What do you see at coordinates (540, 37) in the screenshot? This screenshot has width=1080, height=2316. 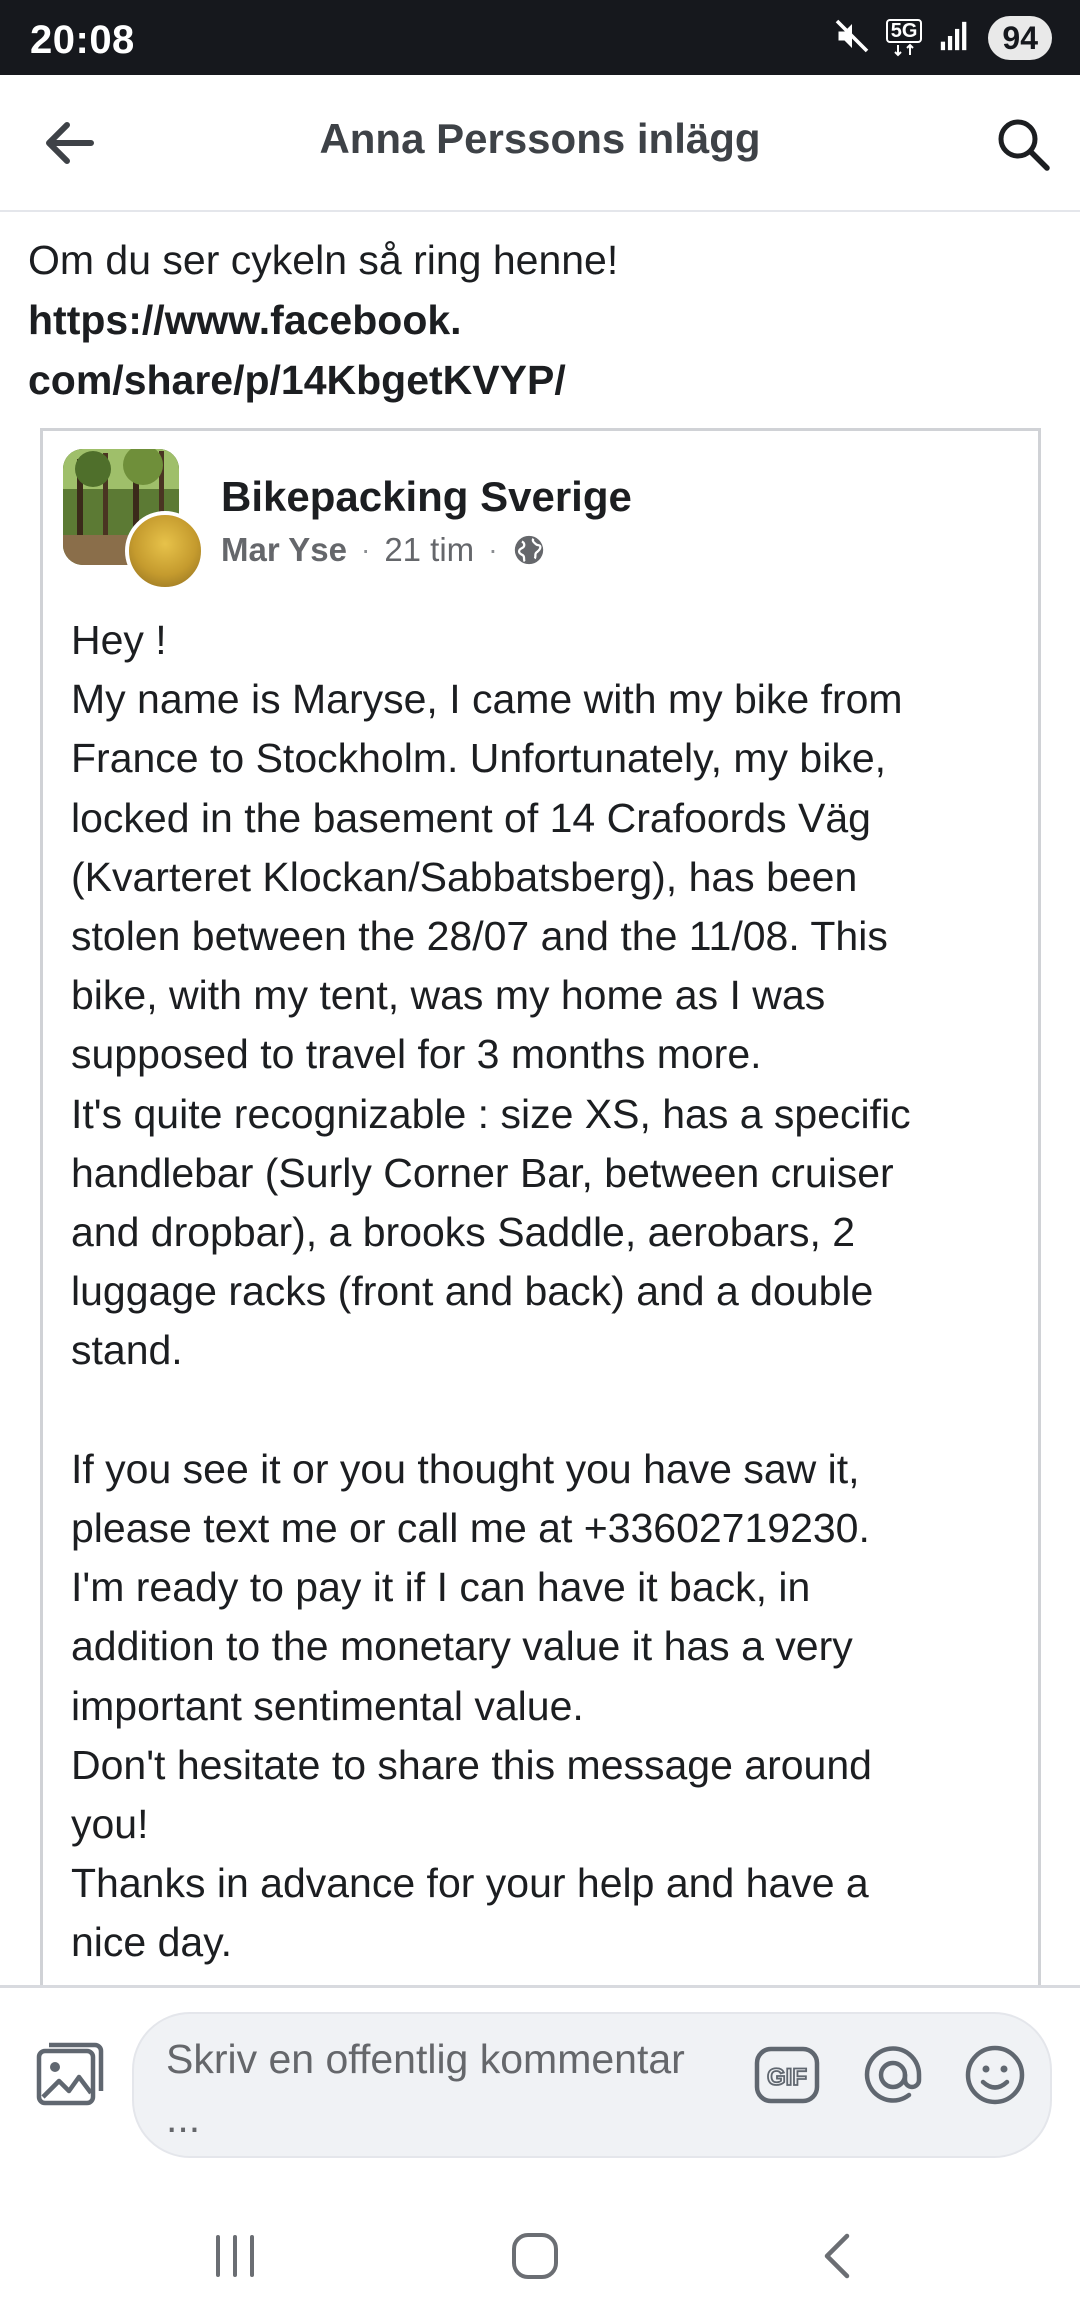 I see `status-bar: 20:08 5G 94` at bounding box center [540, 37].